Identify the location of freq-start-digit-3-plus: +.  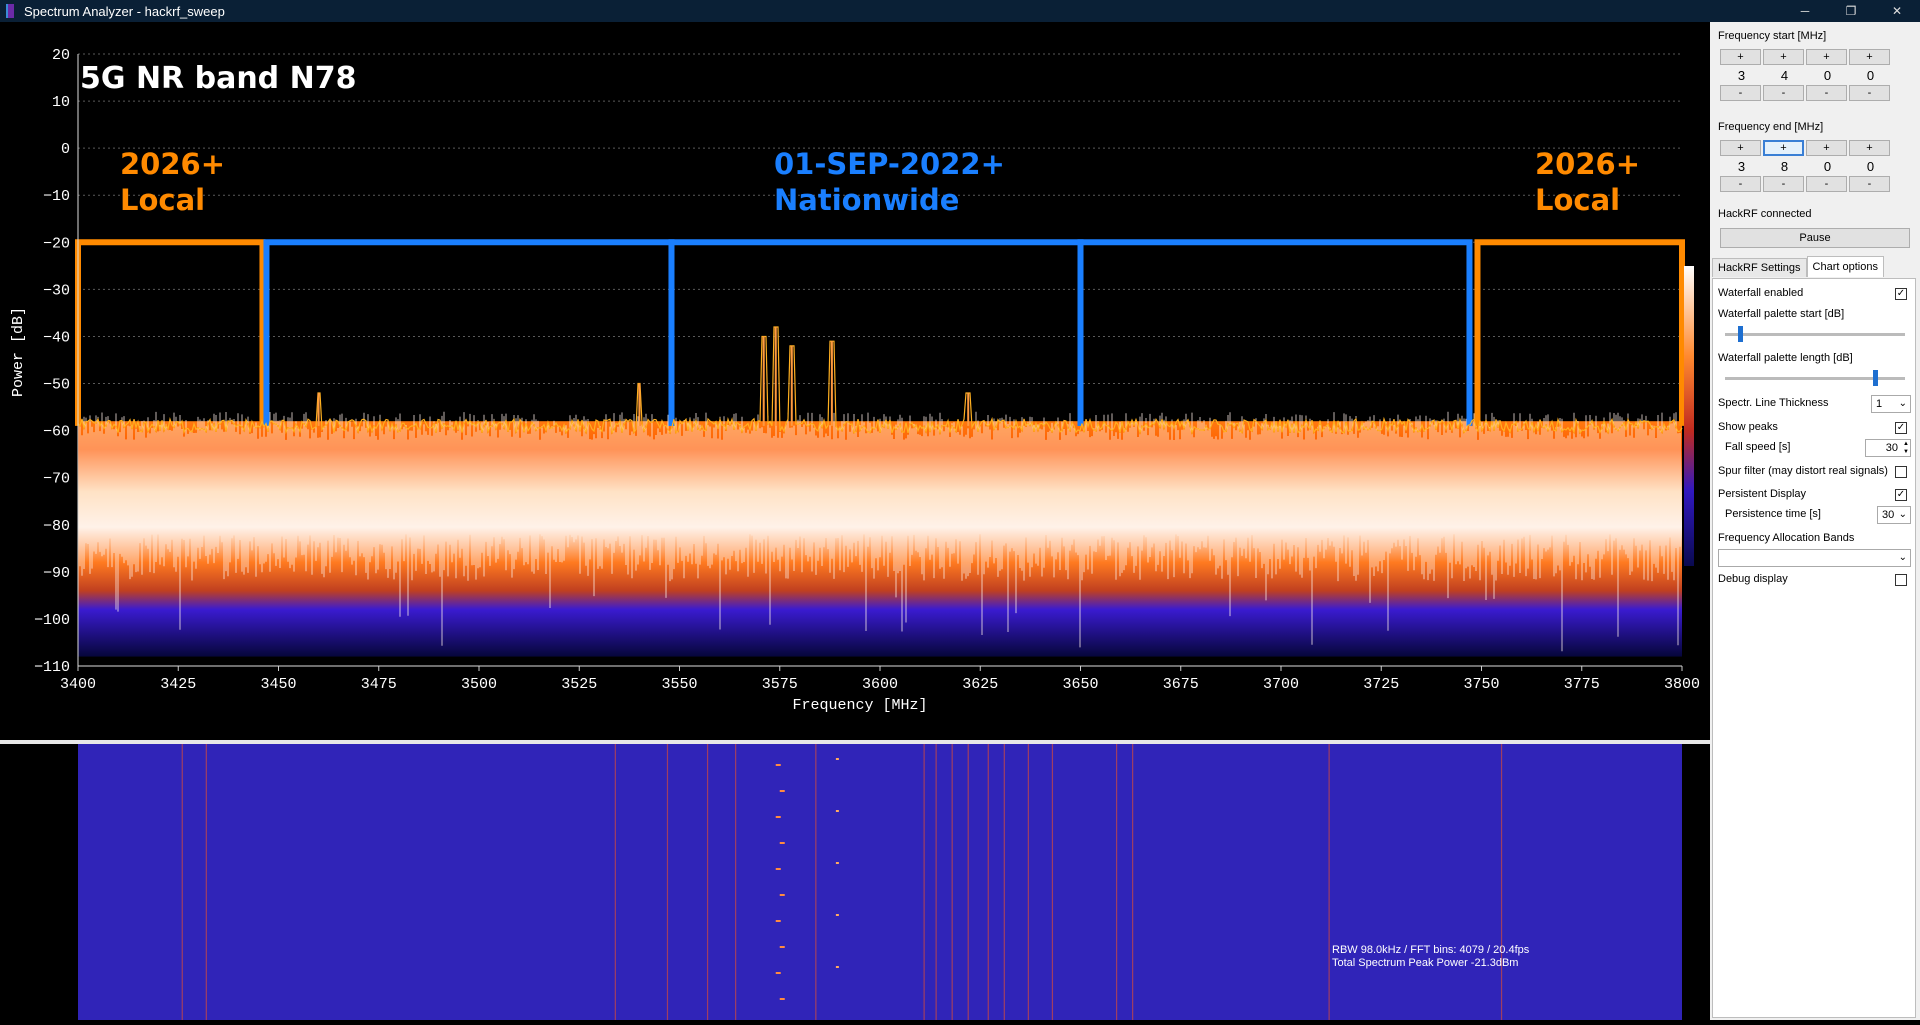
(1826, 57).